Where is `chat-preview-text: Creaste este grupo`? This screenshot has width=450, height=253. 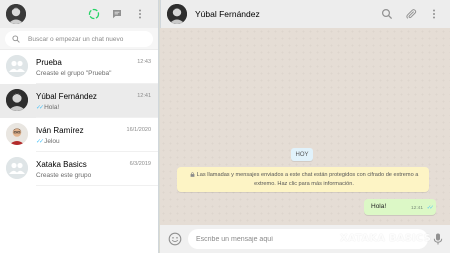
chat-preview-text: Creaste este grupo is located at coordinates (64, 175).